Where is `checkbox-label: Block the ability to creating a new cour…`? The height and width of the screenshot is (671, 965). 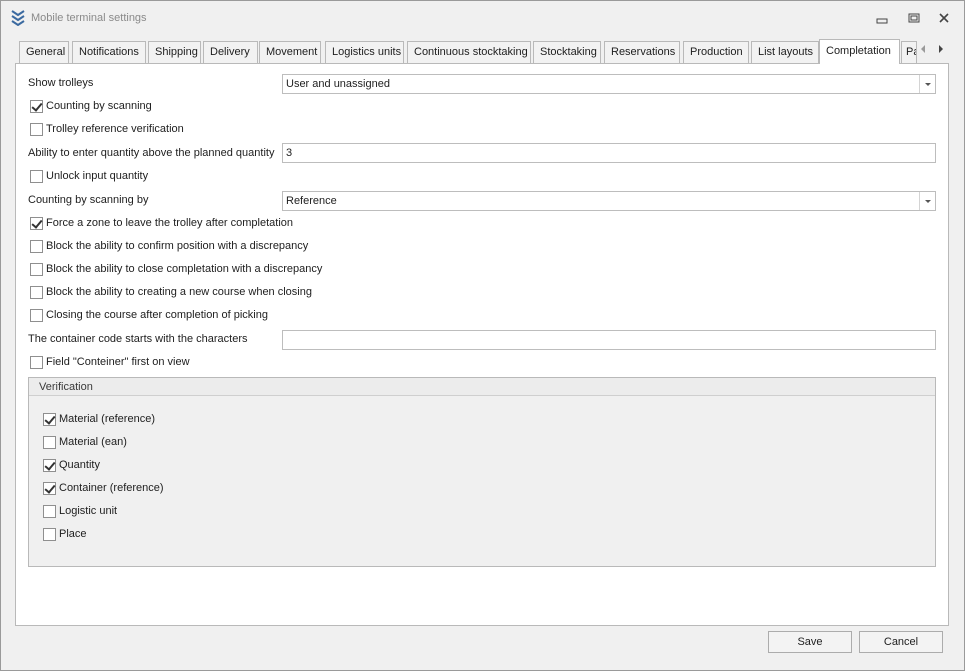
checkbox-label: Block the ability to creating a new cour… is located at coordinates (179, 292).